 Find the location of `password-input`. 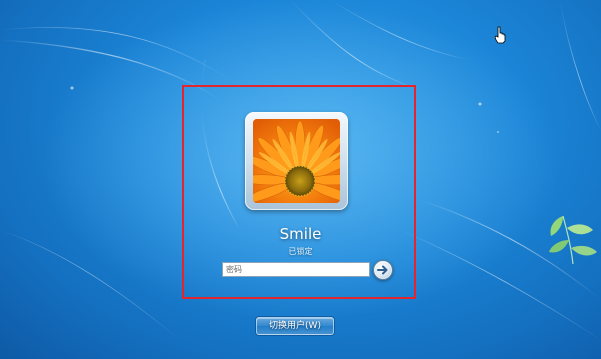

password-input is located at coordinates (296, 269).